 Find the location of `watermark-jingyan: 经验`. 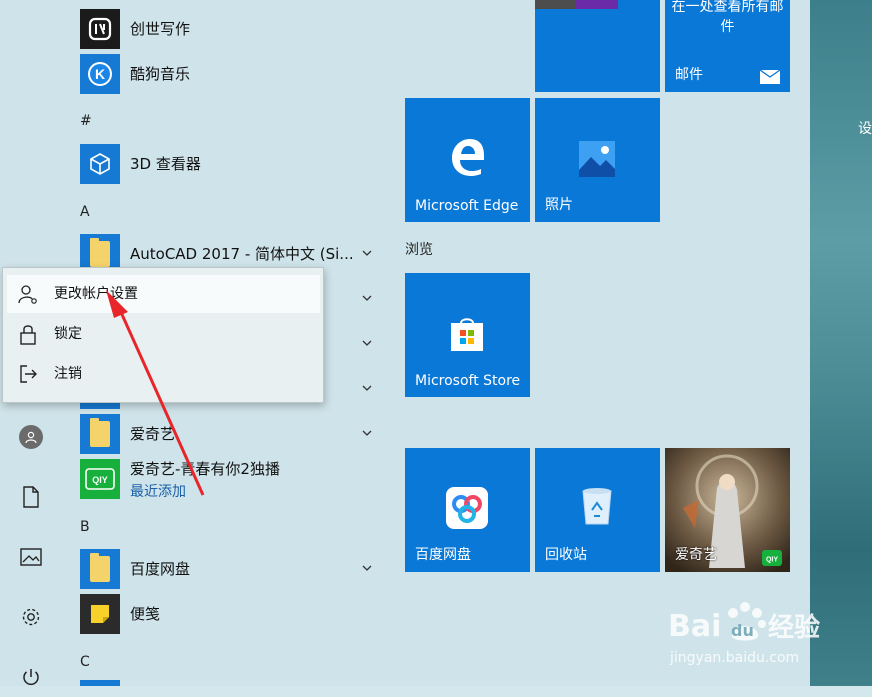

watermark-jingyan: 经验 is located at coordinates (794, 627).